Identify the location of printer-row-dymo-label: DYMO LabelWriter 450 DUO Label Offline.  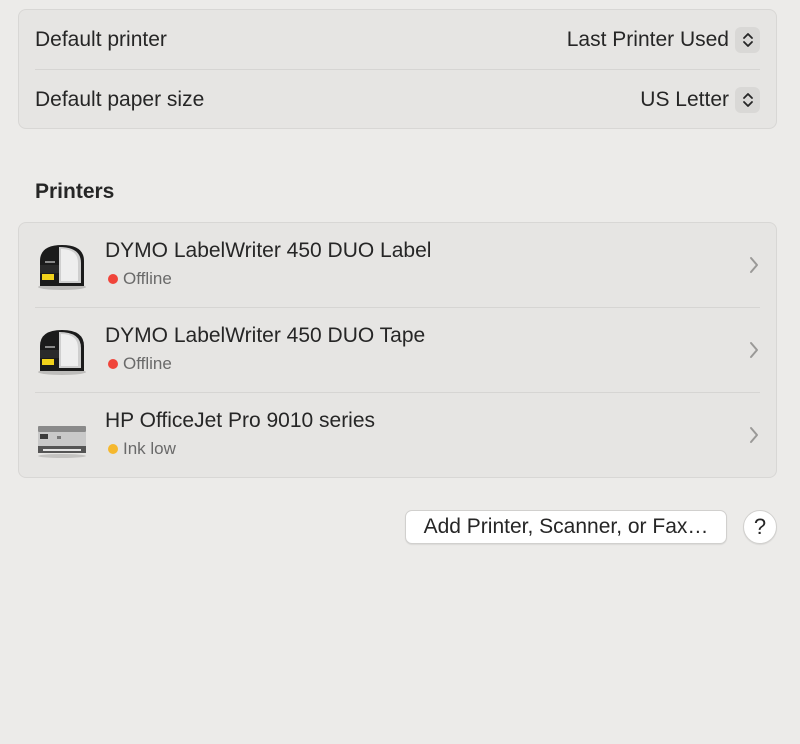
(397, 265).